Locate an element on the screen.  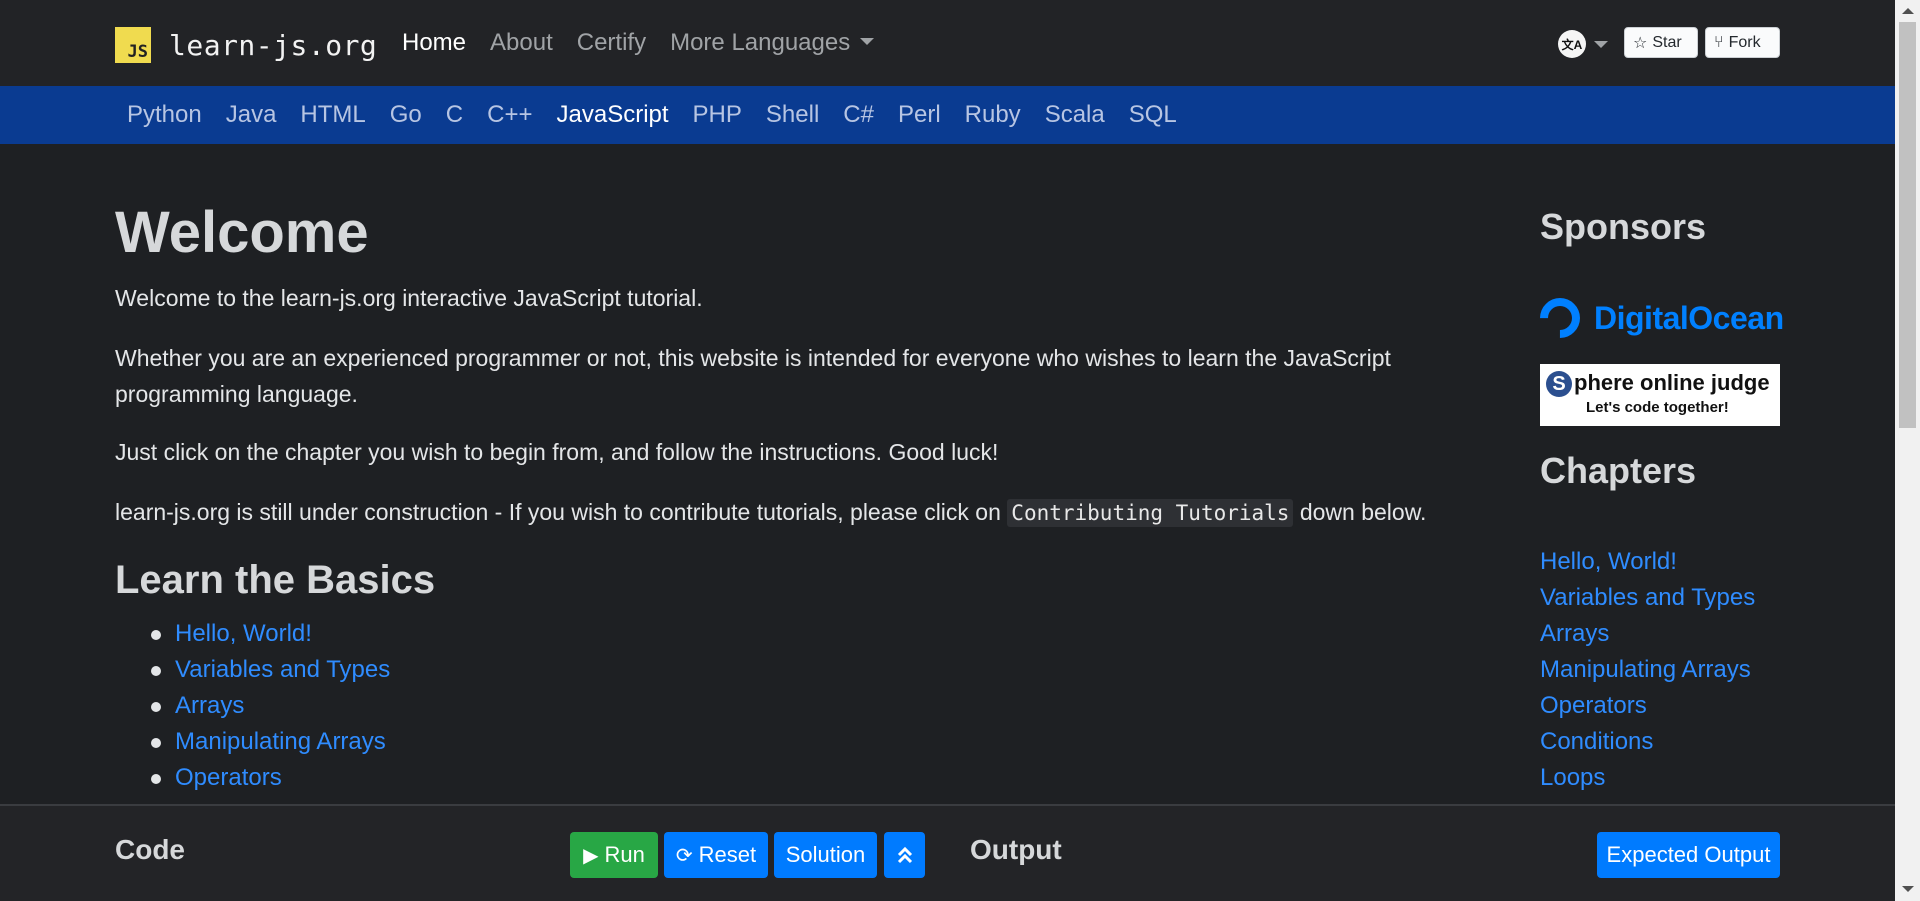
nav-certify: Certify is located at coordinates (611, 43).